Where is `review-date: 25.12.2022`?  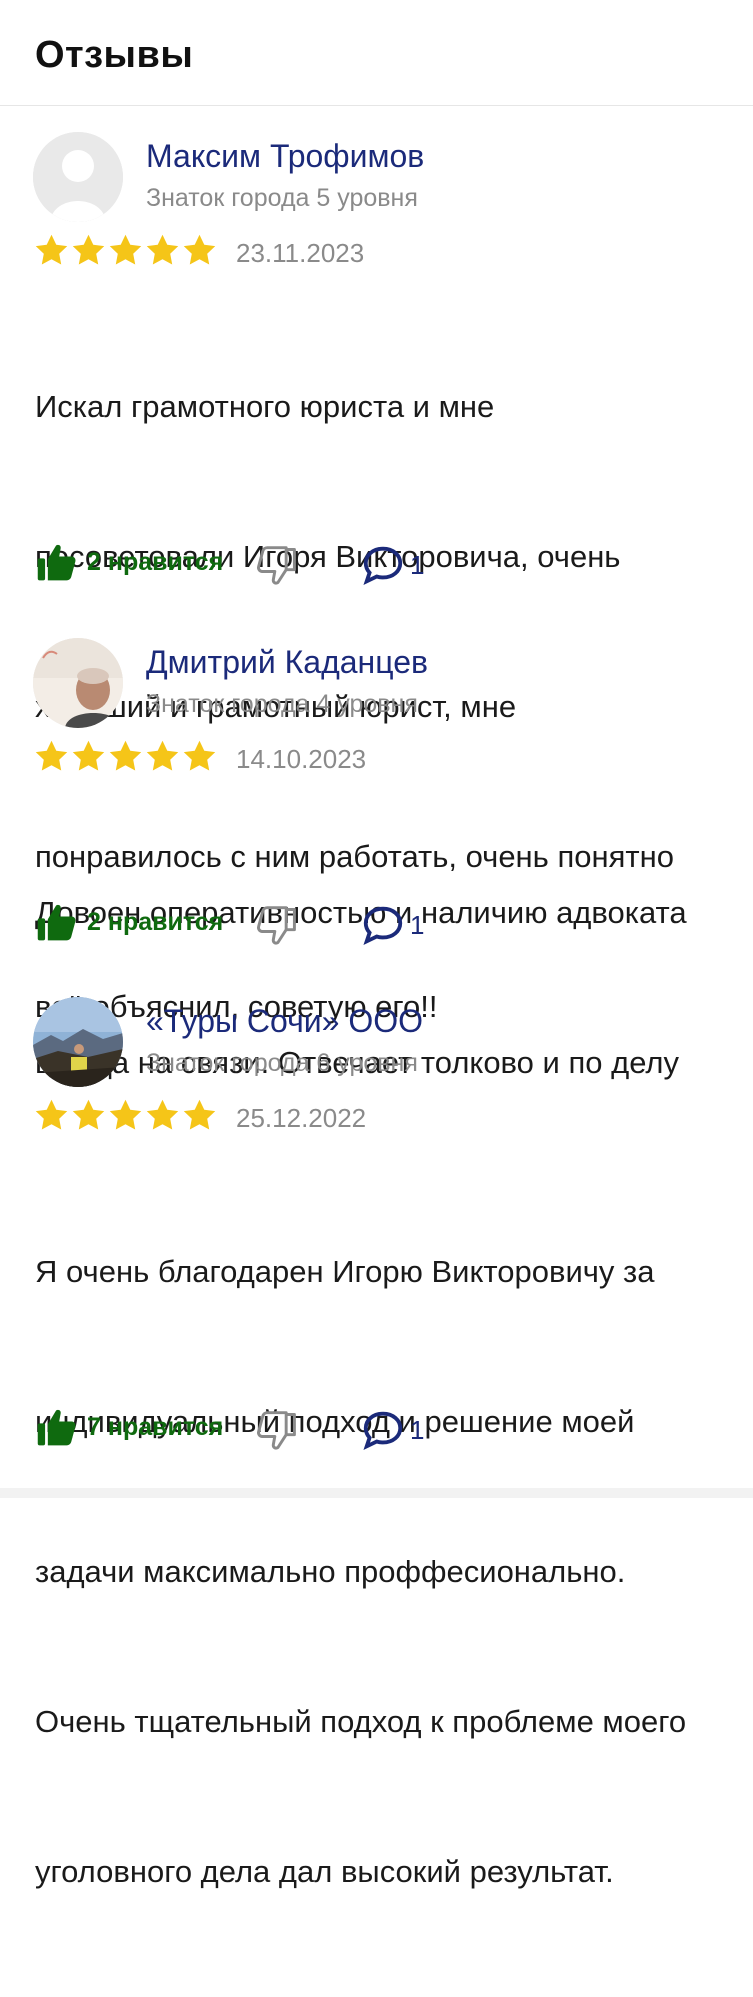 review-date: 25.12.2022 is located at coordinates (301, 1118).